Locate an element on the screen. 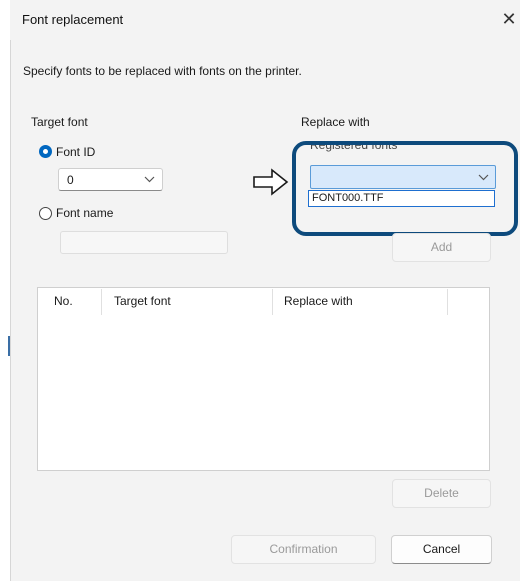 The image size is (520, 581). font-name-input is located at coordinates (144, 242).